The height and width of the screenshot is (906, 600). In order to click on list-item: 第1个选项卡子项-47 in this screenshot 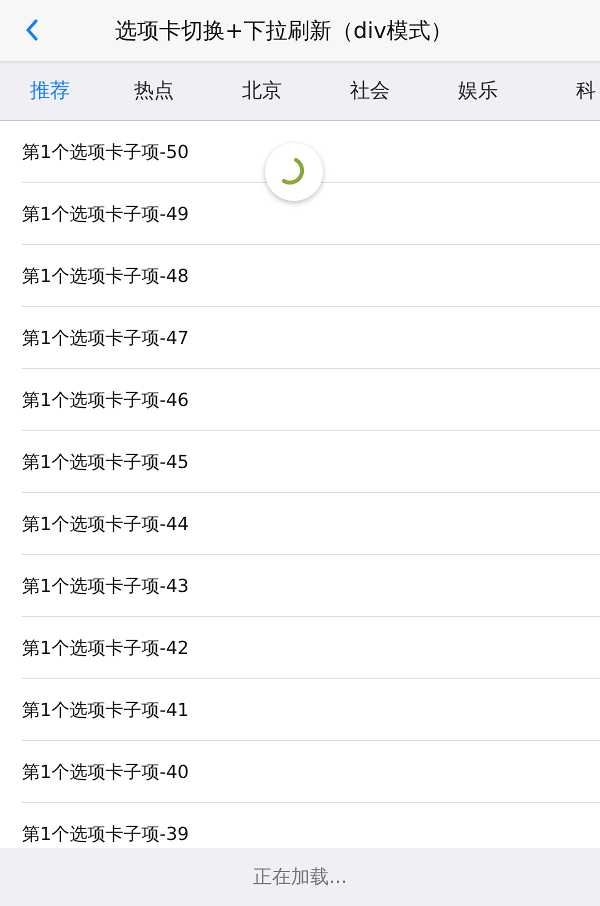, I will do `click(105, 338)`.